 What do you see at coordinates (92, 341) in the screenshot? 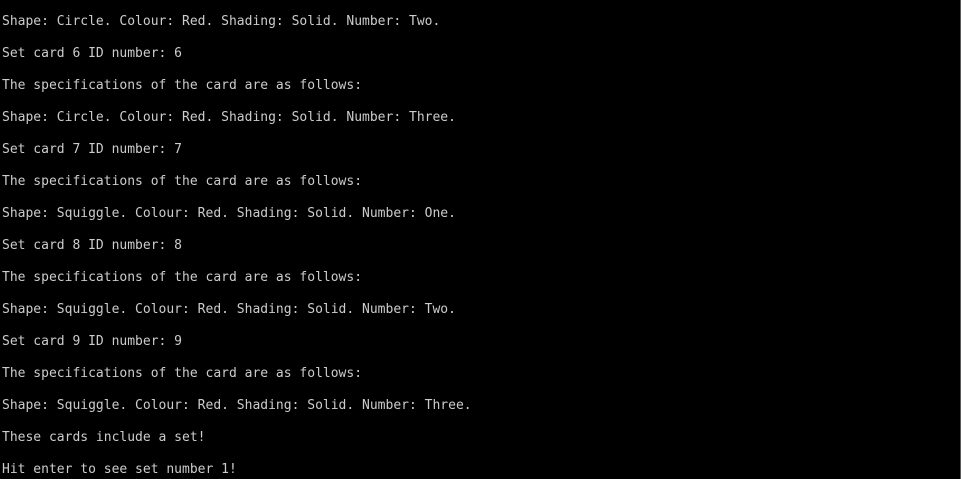
I see `output-line-card-id: Set card 9 ID number: 9` at bounding box center [92, 341].